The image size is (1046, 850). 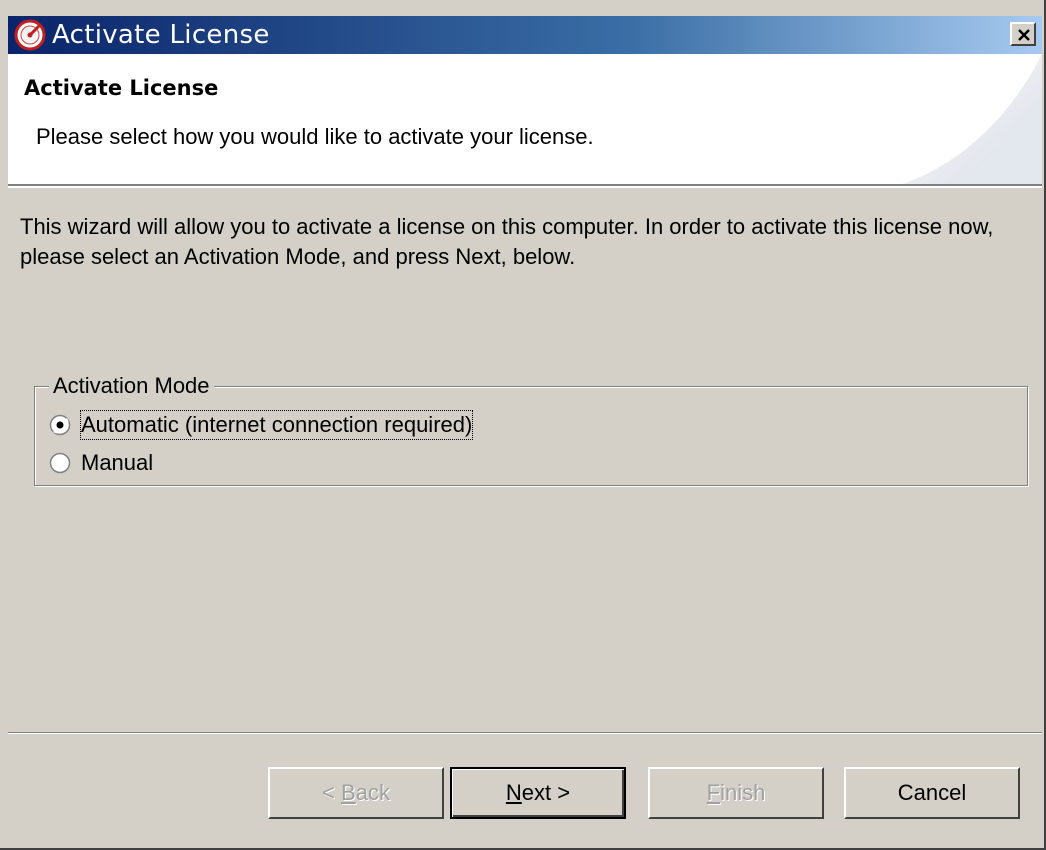 What do you see at coordinates (30, 35) in the screenshot?
I see `speedometer-icon` at bounding box center [30, 35].